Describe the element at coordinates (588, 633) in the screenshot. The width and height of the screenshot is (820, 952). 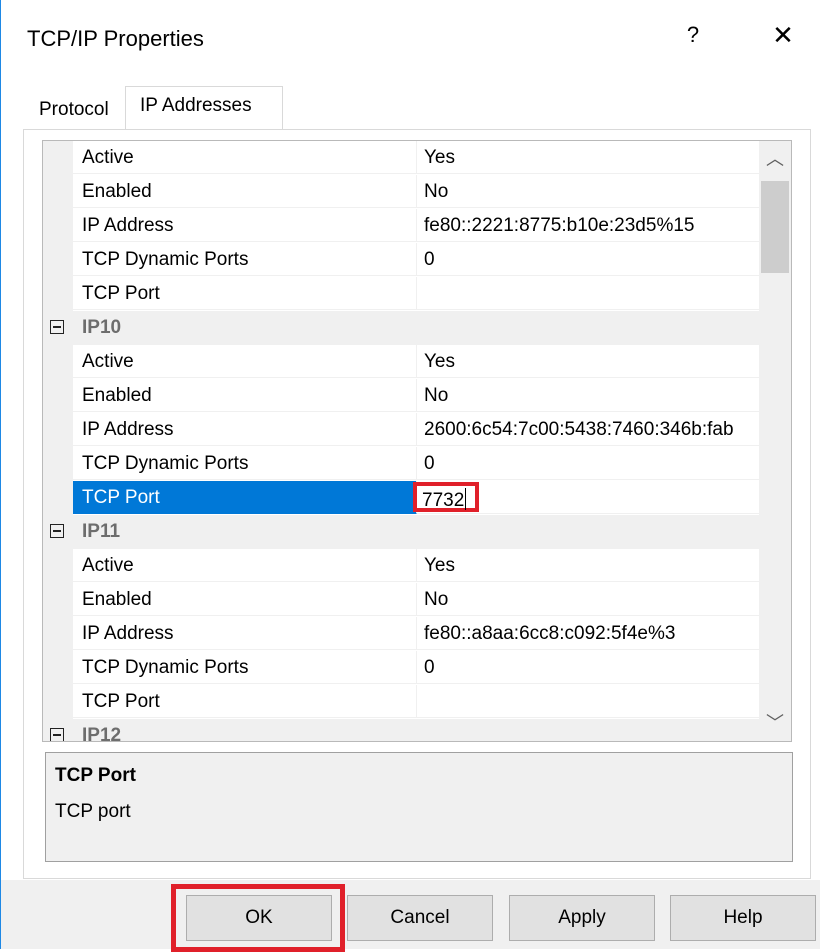
I see `property-value: fe80::a8aa:6cc8:c092:5f4e%3` at that location.